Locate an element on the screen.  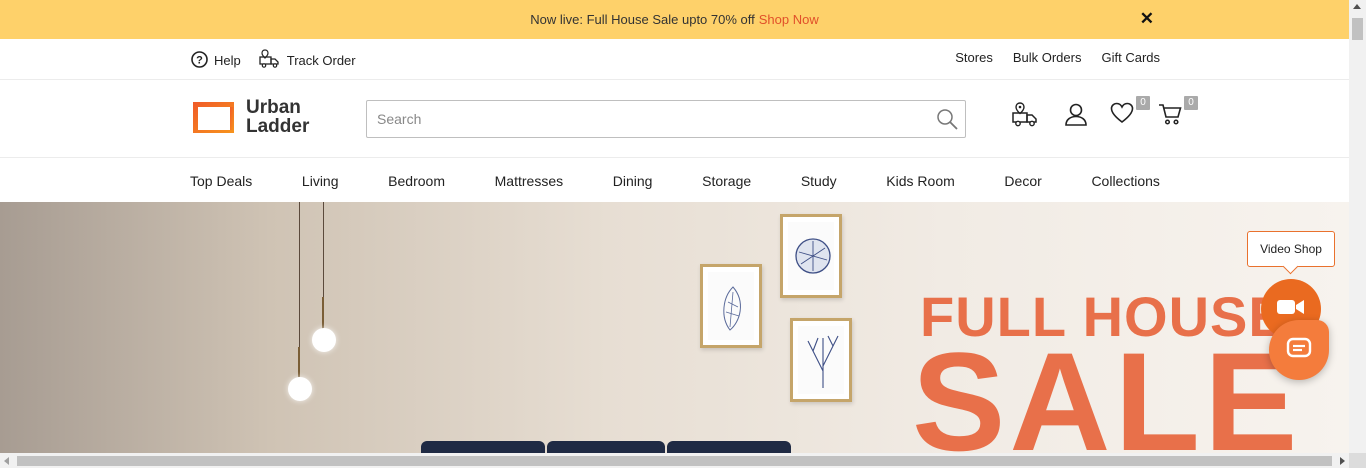
truck-location-icon is located at coordinates (1026, 117).